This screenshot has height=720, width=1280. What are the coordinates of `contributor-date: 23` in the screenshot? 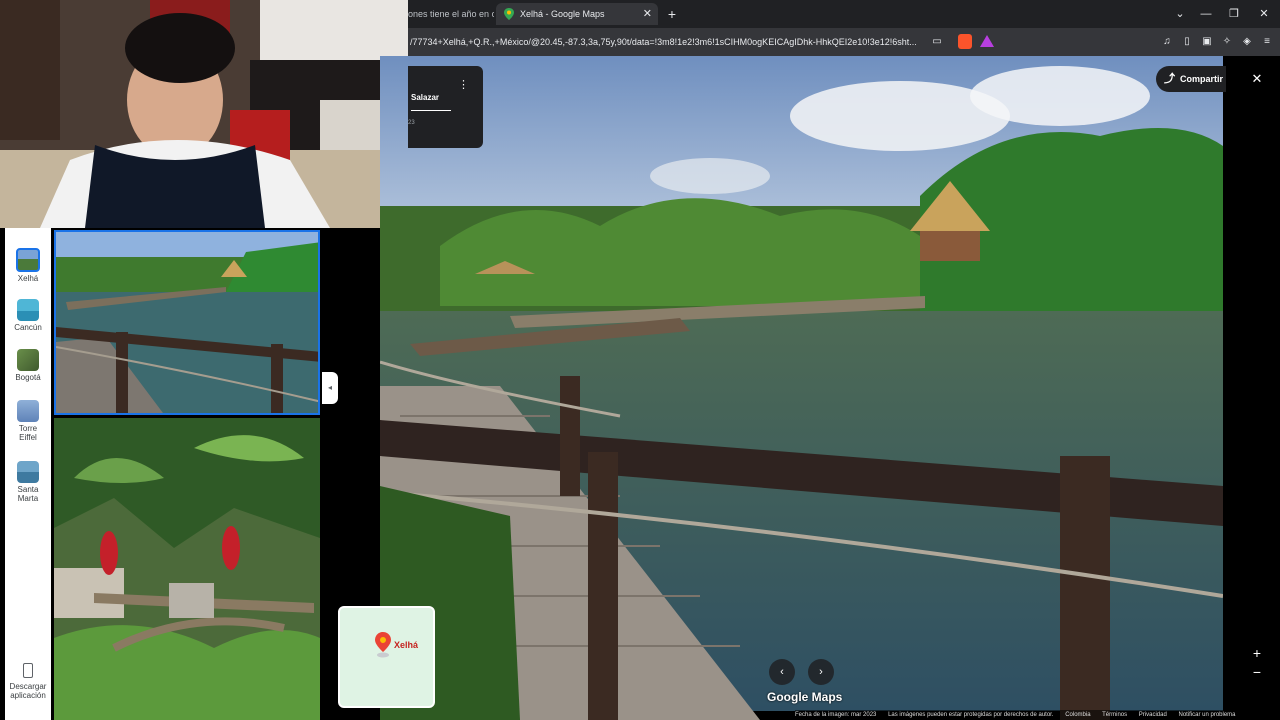 It's located at (411, 123).